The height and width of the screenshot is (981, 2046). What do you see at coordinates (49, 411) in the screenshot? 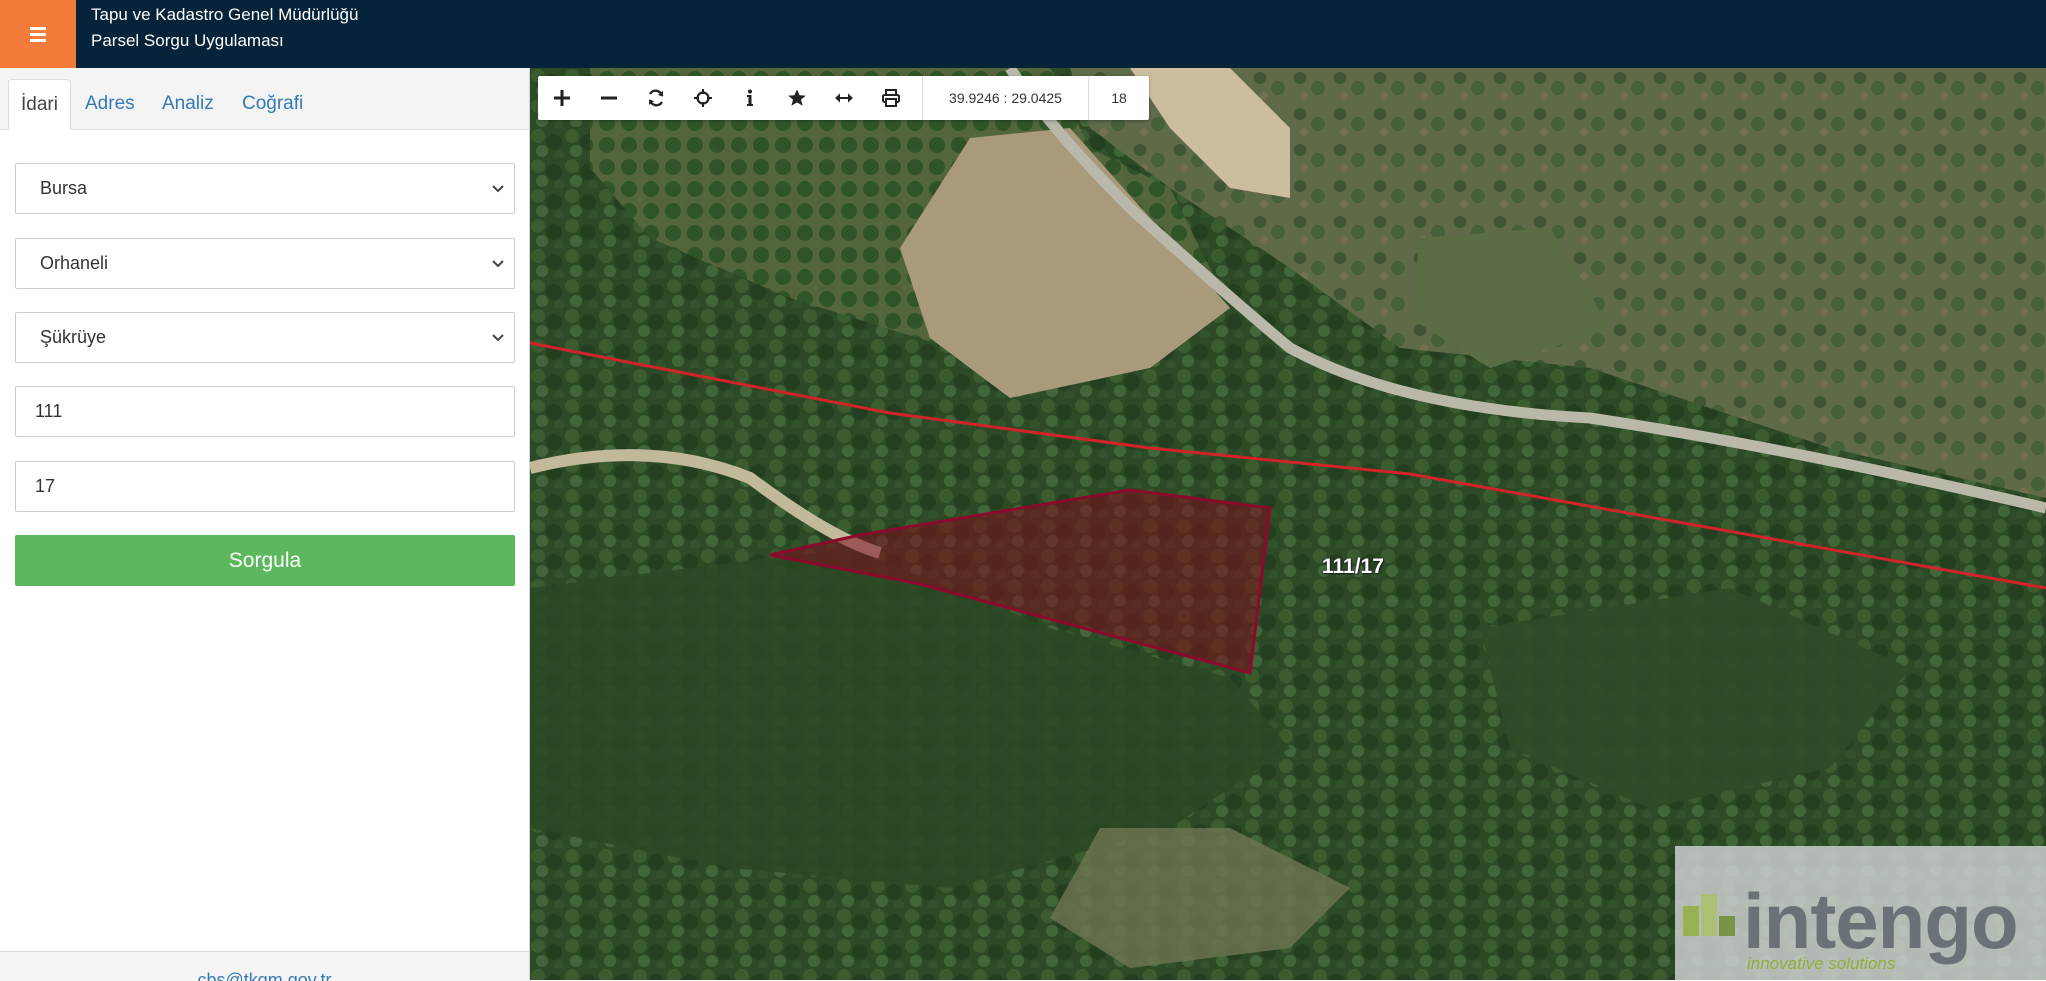
I see `block-value: 111` at bounding box center [49, 411].